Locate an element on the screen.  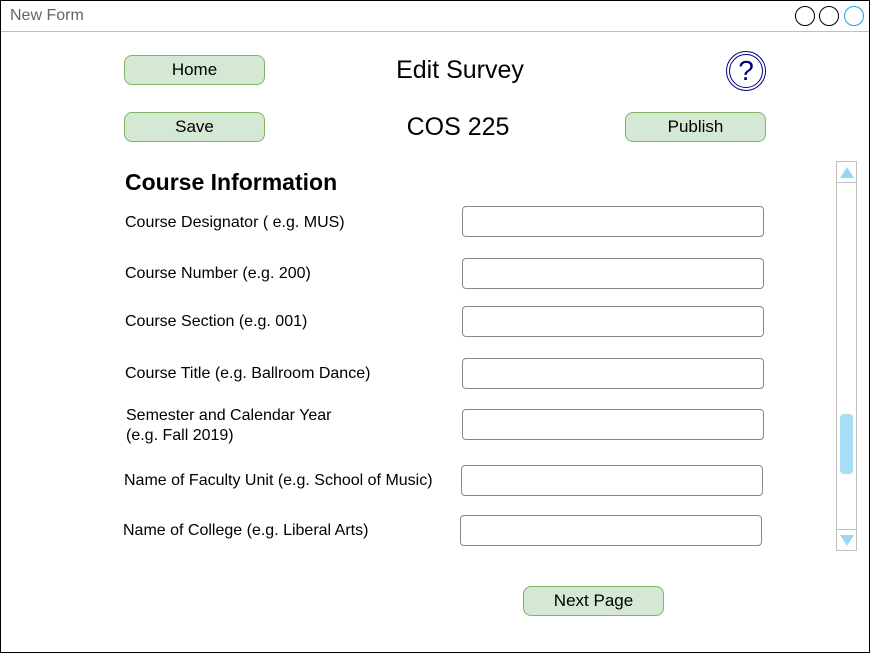
publish-button: Publish is located at coordinates (695, 127).